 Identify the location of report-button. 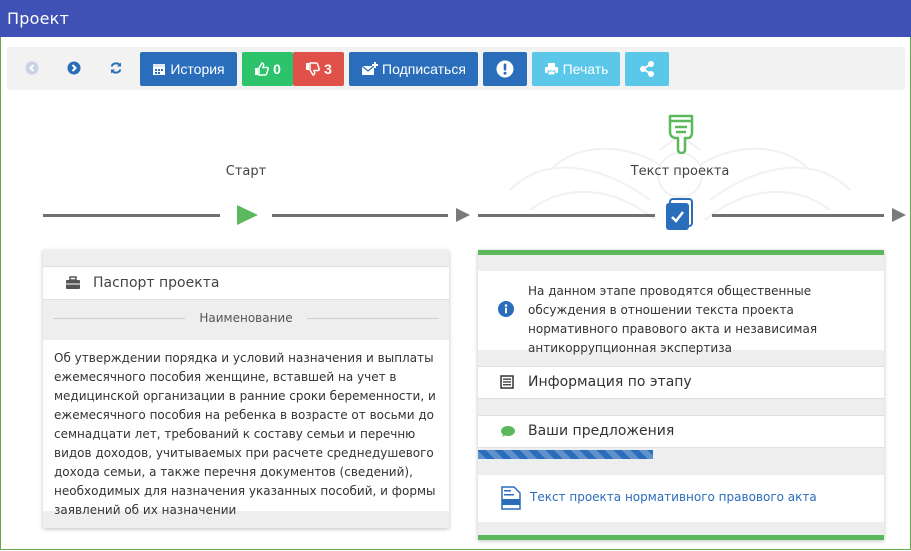
(505, 69).